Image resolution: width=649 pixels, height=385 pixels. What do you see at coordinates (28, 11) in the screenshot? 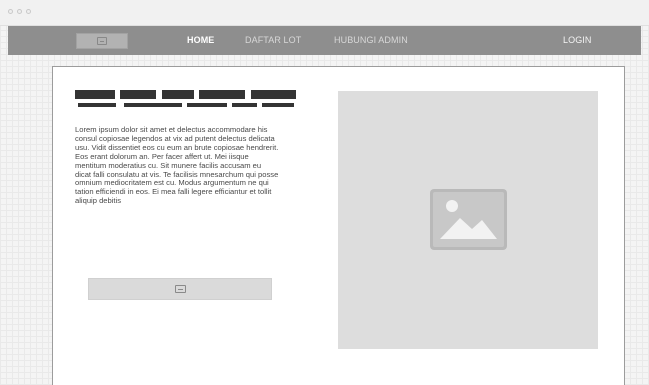
I see `window-maximize-dot` at bounding box center [28, 11].